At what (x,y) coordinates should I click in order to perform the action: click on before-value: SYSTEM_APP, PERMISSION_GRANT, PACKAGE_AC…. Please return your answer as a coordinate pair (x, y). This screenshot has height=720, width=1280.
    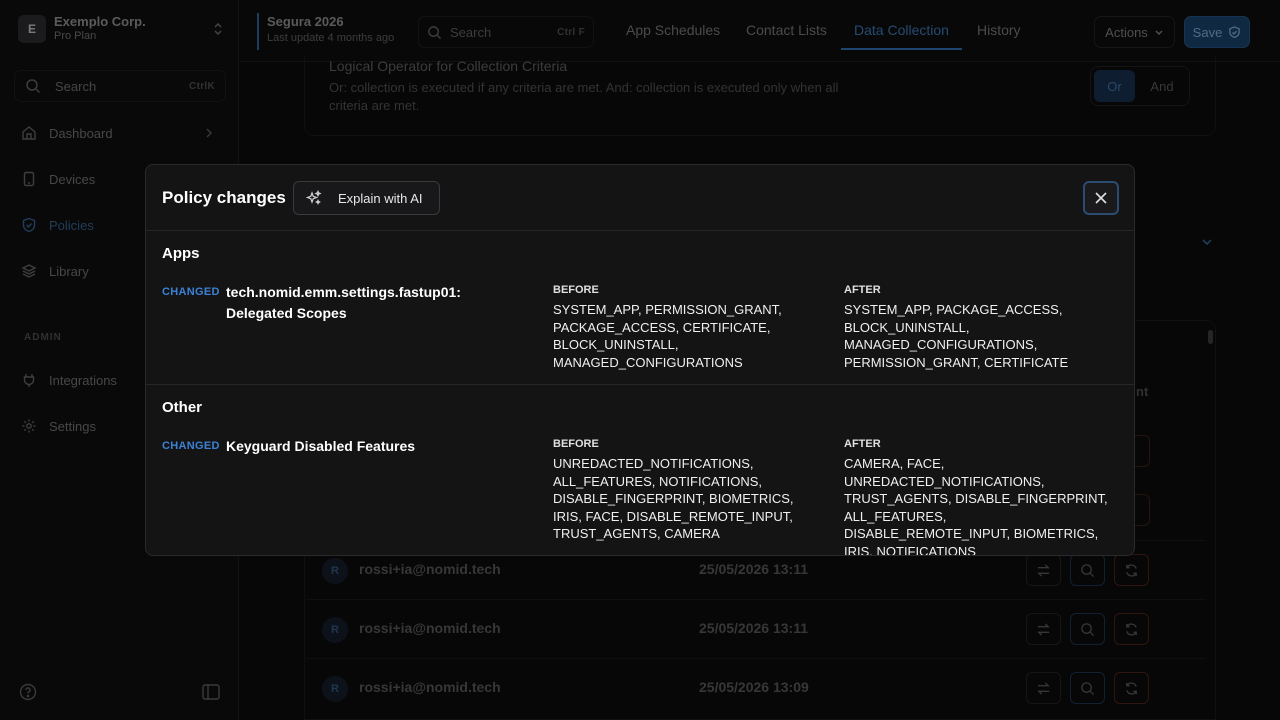
    Looking at the image, I should click on (667, 336).